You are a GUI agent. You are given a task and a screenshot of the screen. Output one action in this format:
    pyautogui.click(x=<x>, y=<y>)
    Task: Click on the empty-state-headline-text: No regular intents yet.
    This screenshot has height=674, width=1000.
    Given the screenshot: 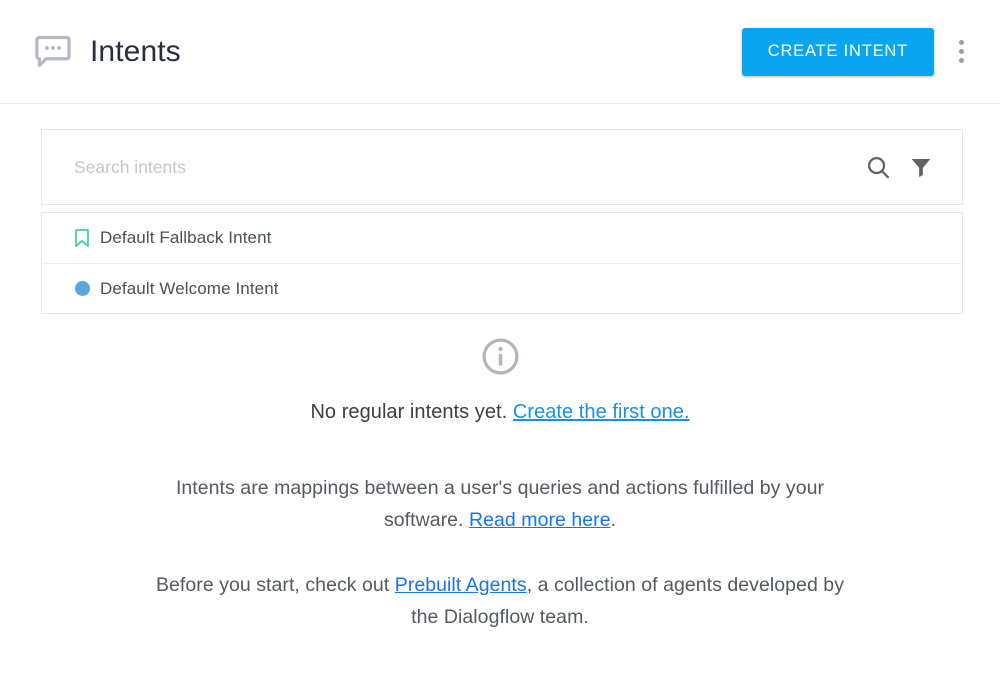 What is the action you would take?
    pyautogui.click(x=411, y=412)
    